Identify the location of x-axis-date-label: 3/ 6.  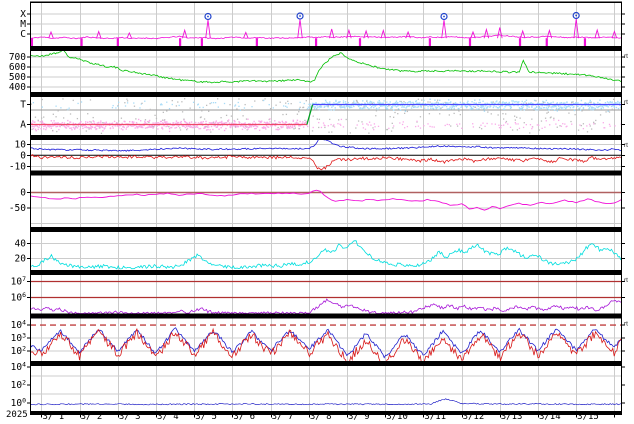
(244, 417).